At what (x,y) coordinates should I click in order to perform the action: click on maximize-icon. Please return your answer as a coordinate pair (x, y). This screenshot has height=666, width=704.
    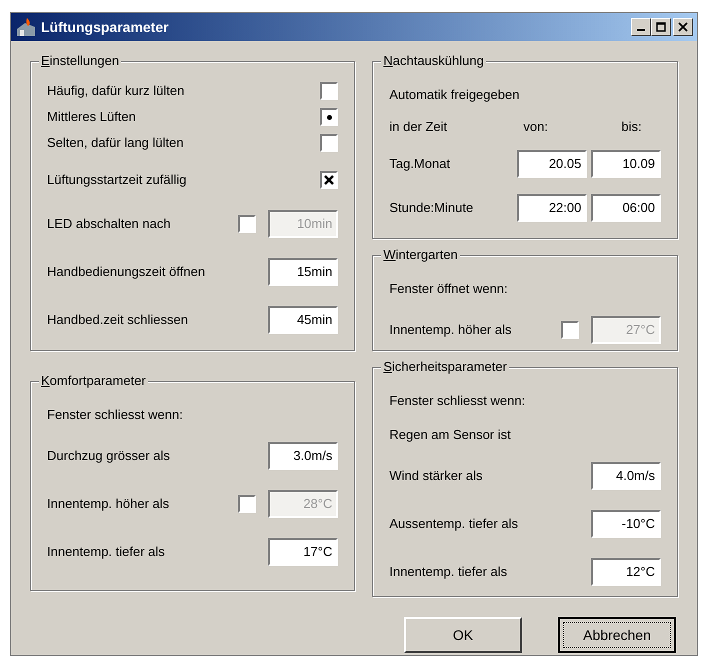
    Looking at the image, I should click on (661, 27).